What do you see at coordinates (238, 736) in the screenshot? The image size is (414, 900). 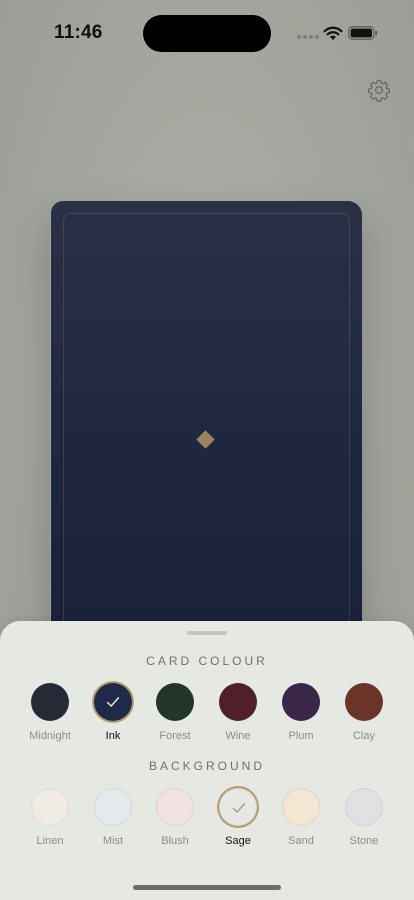 I see `swatch-label: Wine` at bounding box center [238, 736].